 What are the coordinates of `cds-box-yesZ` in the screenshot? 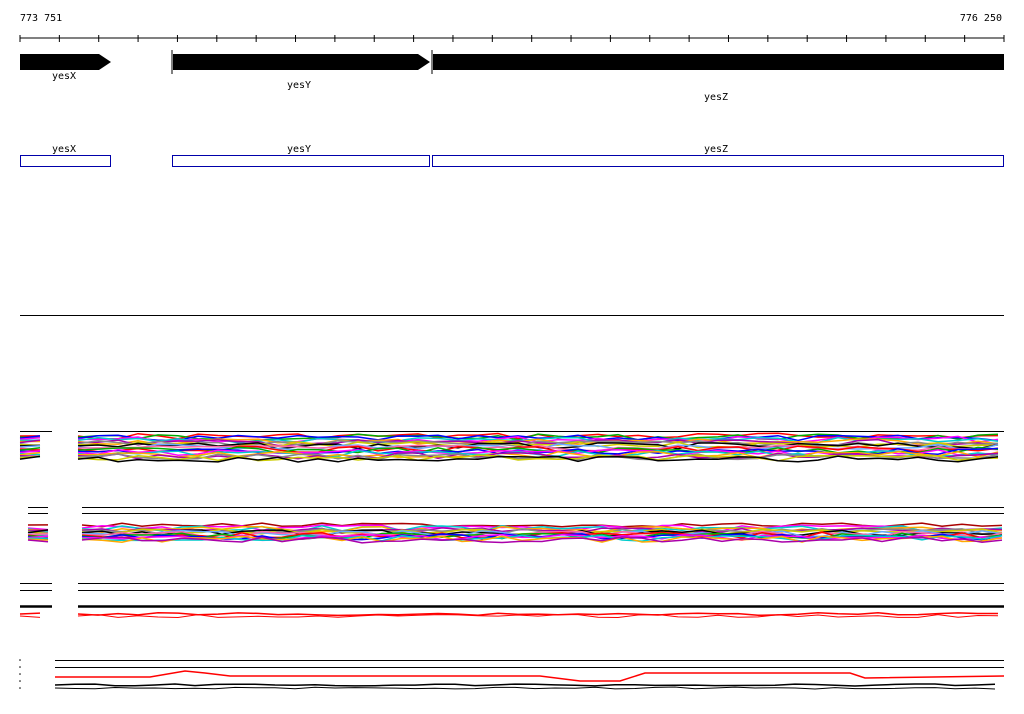 It's located at (718, 161).